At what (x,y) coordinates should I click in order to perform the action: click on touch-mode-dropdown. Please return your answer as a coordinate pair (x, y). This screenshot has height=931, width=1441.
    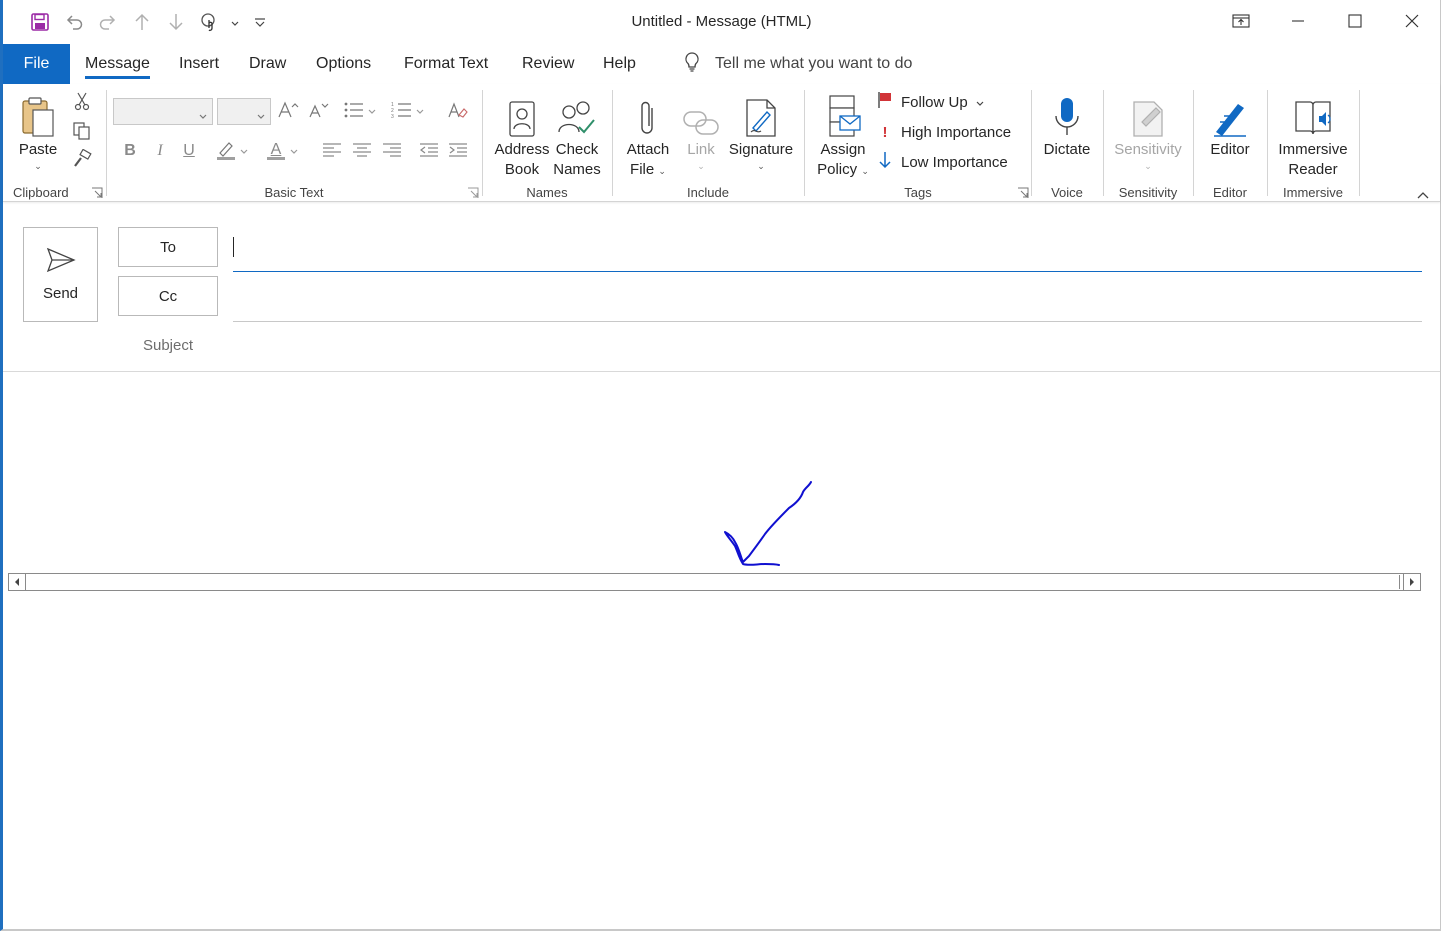
    Looking at the image, I should click on (235, 23).